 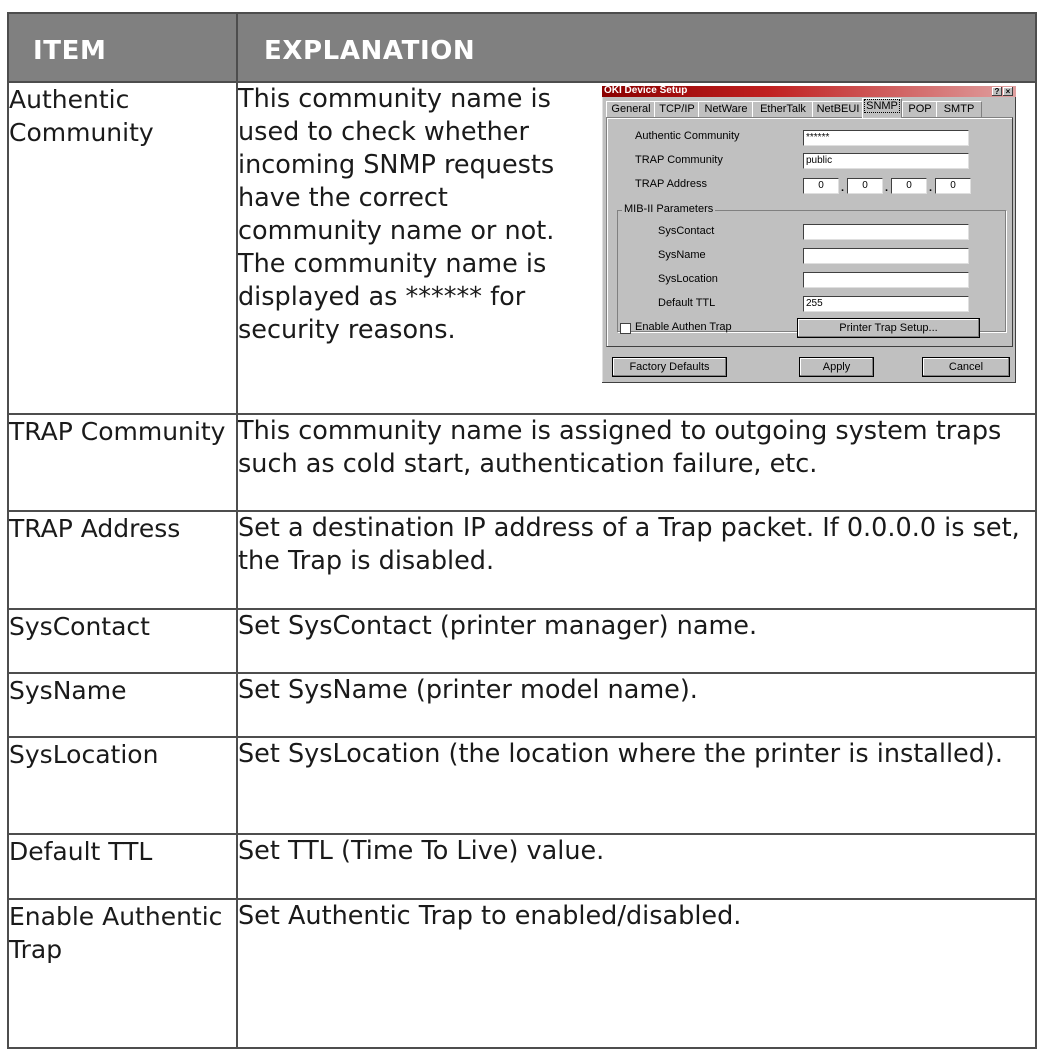 I want to click on factory-defaults-button: Factory Defaults, so click(x=669, y=367).